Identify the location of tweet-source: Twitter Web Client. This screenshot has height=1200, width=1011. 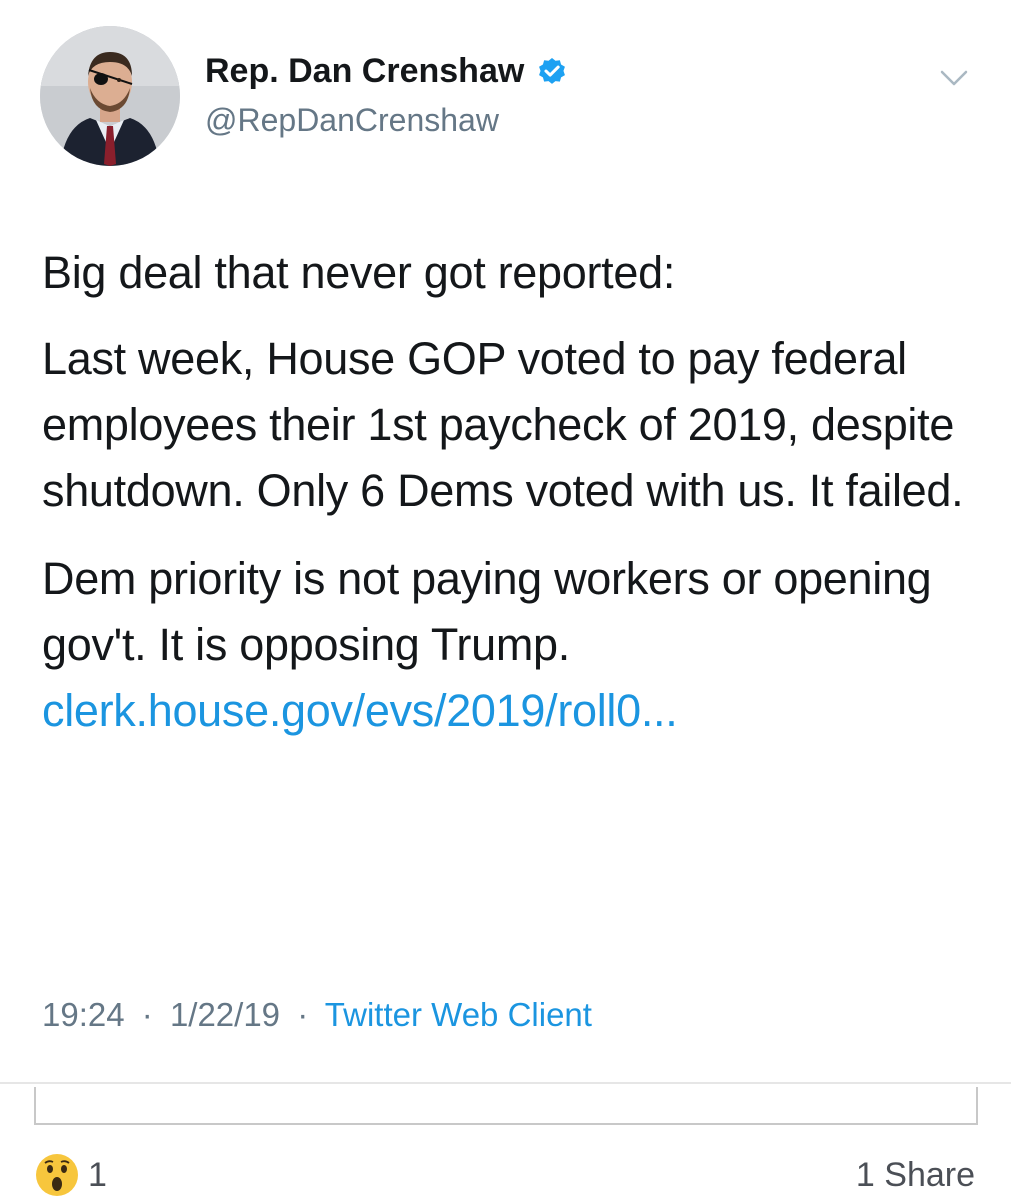
(458, 1014).